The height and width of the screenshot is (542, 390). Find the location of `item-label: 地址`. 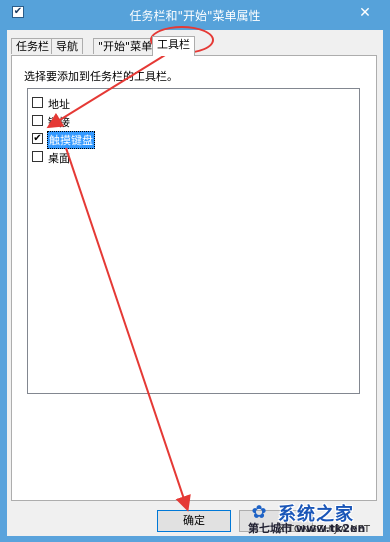

item-label: 地址 is located at coordinates (59, 104).